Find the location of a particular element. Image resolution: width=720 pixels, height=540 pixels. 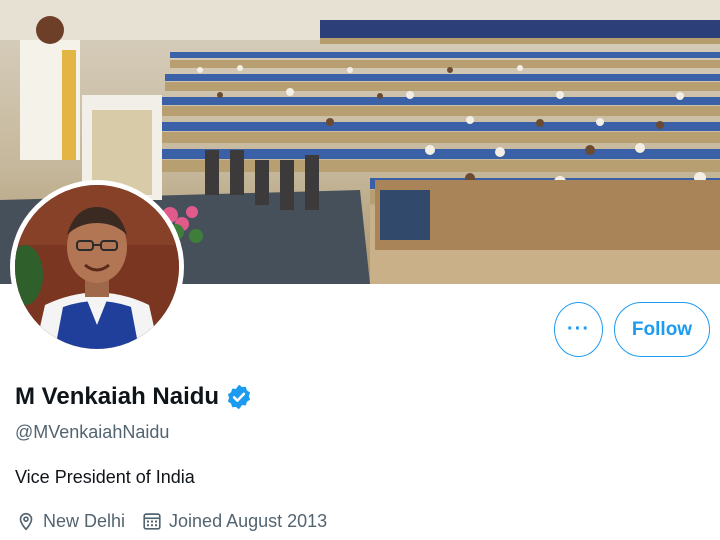

follow-button-label: Follow is located at coordinates (662, 329).